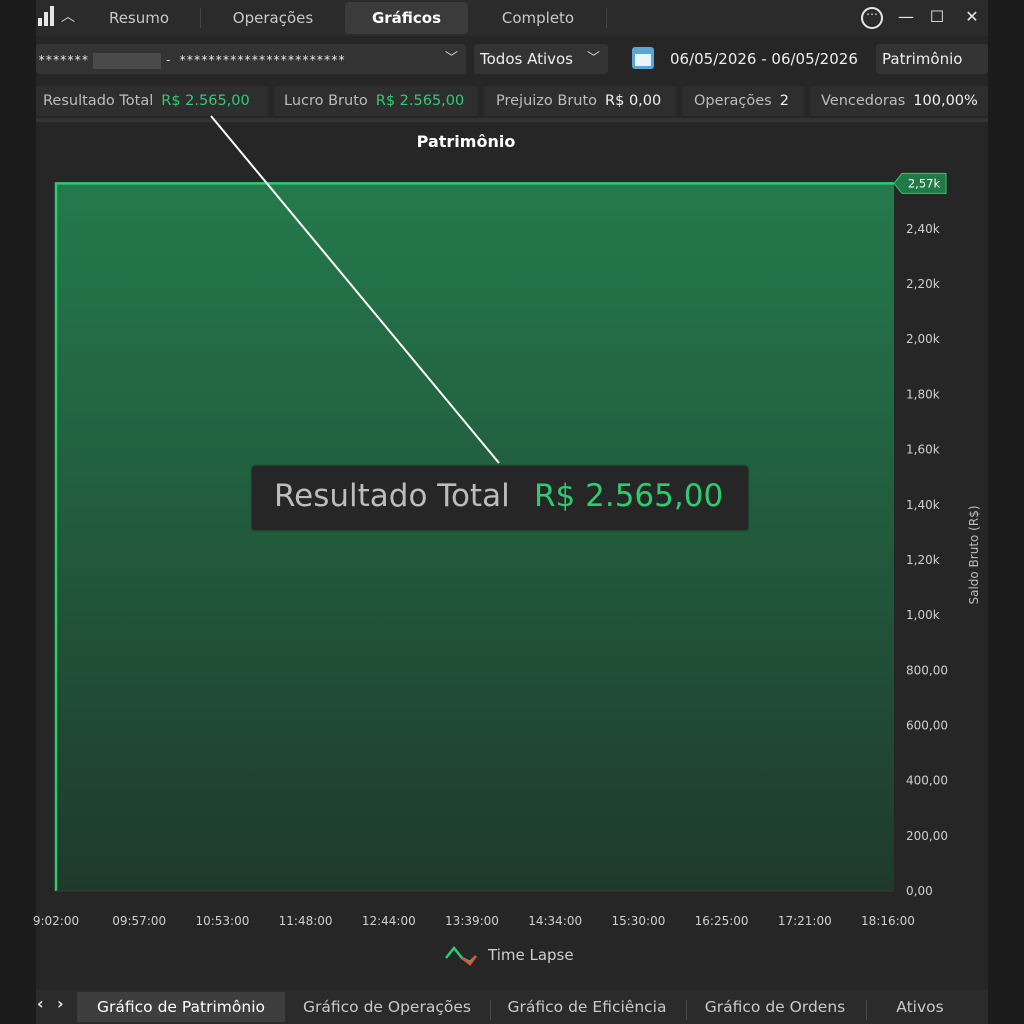 This screenshot has height=1024, width=1024. What do you see at coordinates (461, 955) in the screenshot?
I see `line-chart-legend-icon` at bounding box center [461, 955].